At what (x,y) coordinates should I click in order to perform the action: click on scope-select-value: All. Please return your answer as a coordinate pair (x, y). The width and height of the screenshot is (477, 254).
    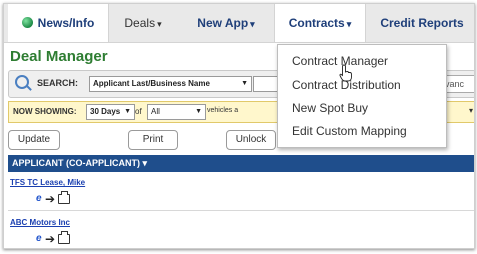
    Looking at the image, I should click on (155, 111).